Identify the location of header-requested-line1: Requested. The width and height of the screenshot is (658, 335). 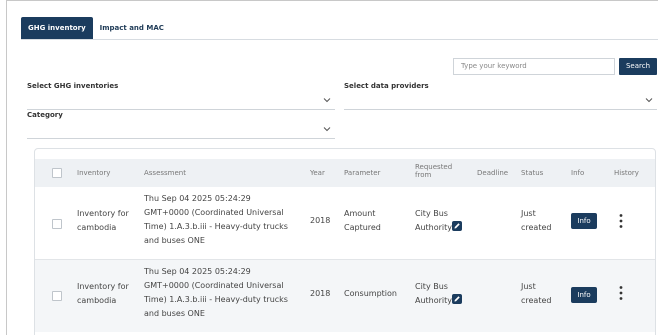
(434, 167).